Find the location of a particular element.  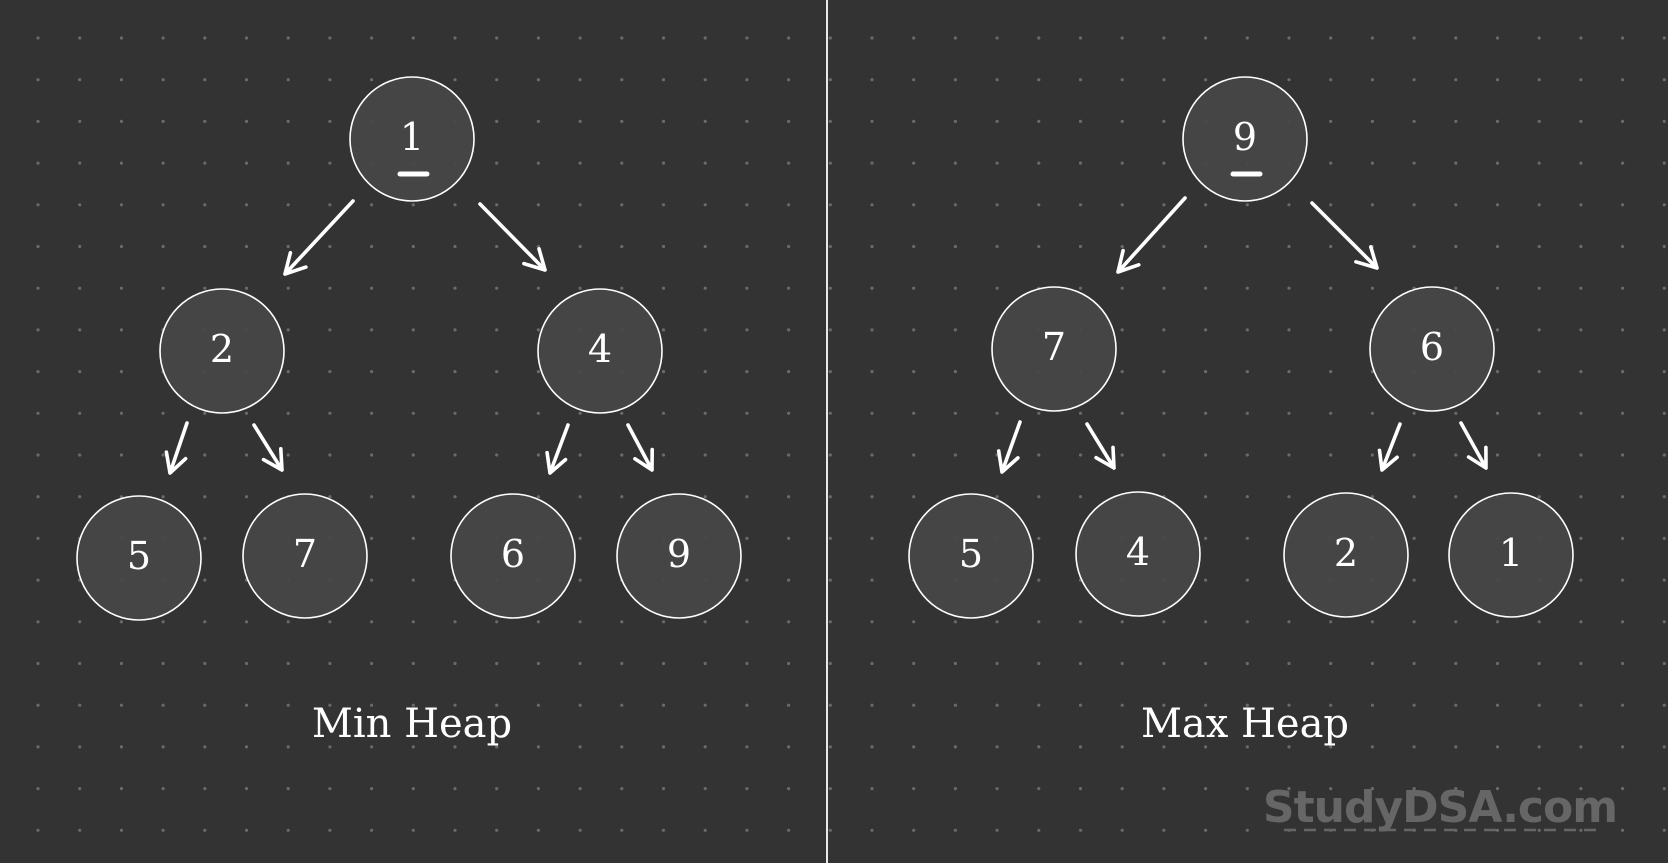

node-value: 4 is located at coordinates (1138, 552).